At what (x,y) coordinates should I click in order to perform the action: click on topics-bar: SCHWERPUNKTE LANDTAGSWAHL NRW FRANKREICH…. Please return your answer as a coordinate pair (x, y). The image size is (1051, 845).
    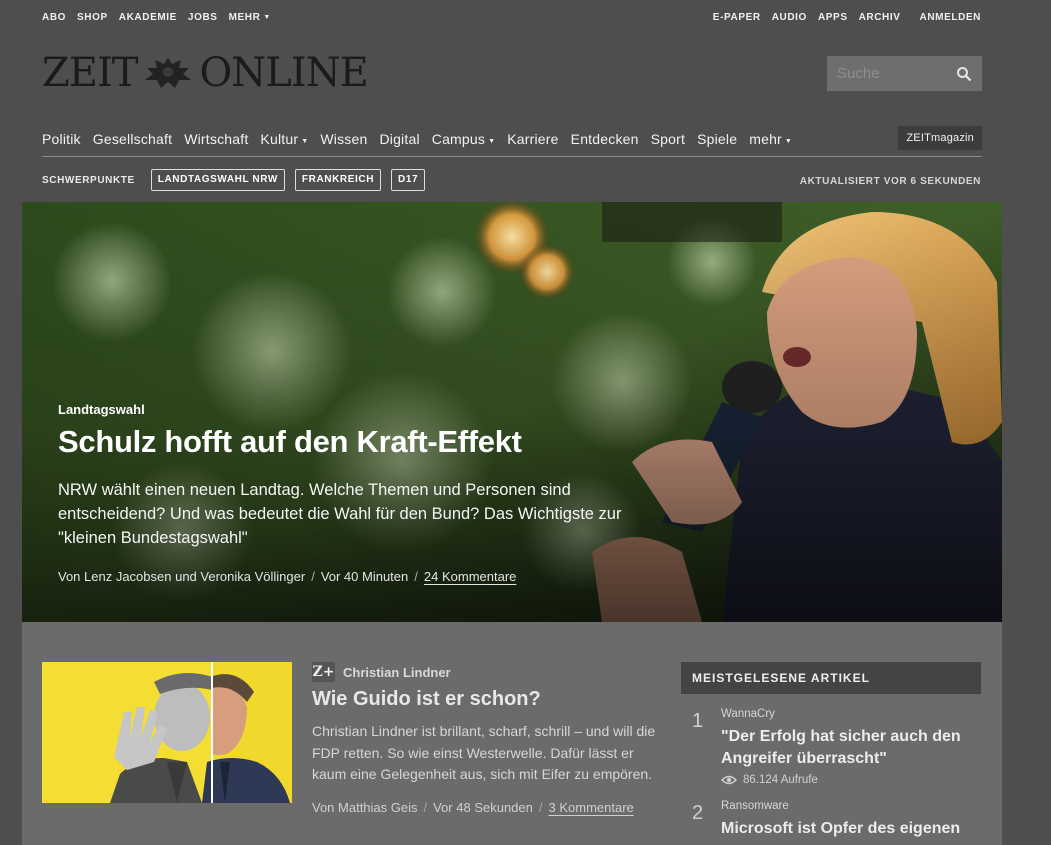
    Looking at the image, I should click on (238, 180).